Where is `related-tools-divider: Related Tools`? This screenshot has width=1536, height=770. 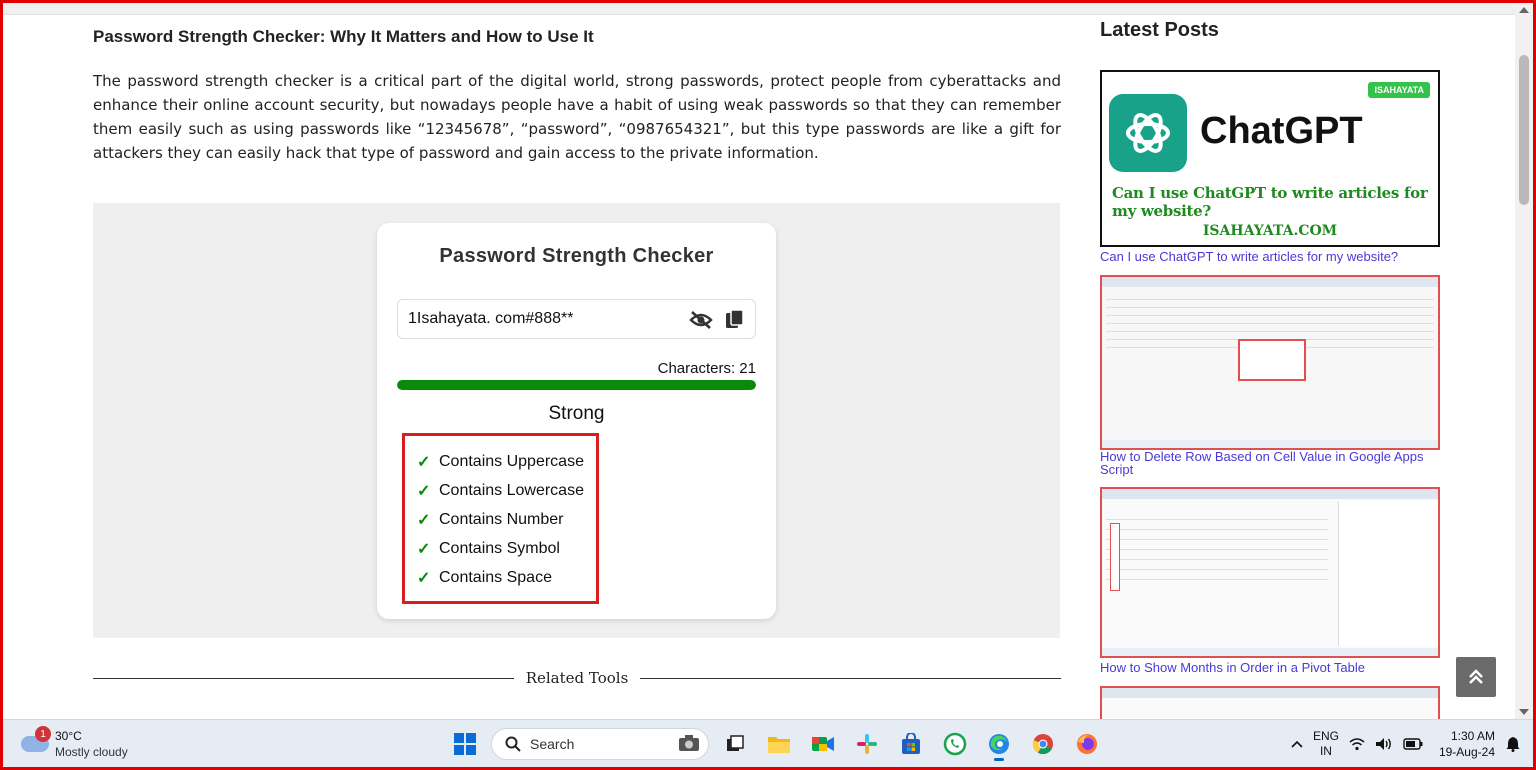 related-tools-divider: Related Tools is located at coordinates (577, 678).